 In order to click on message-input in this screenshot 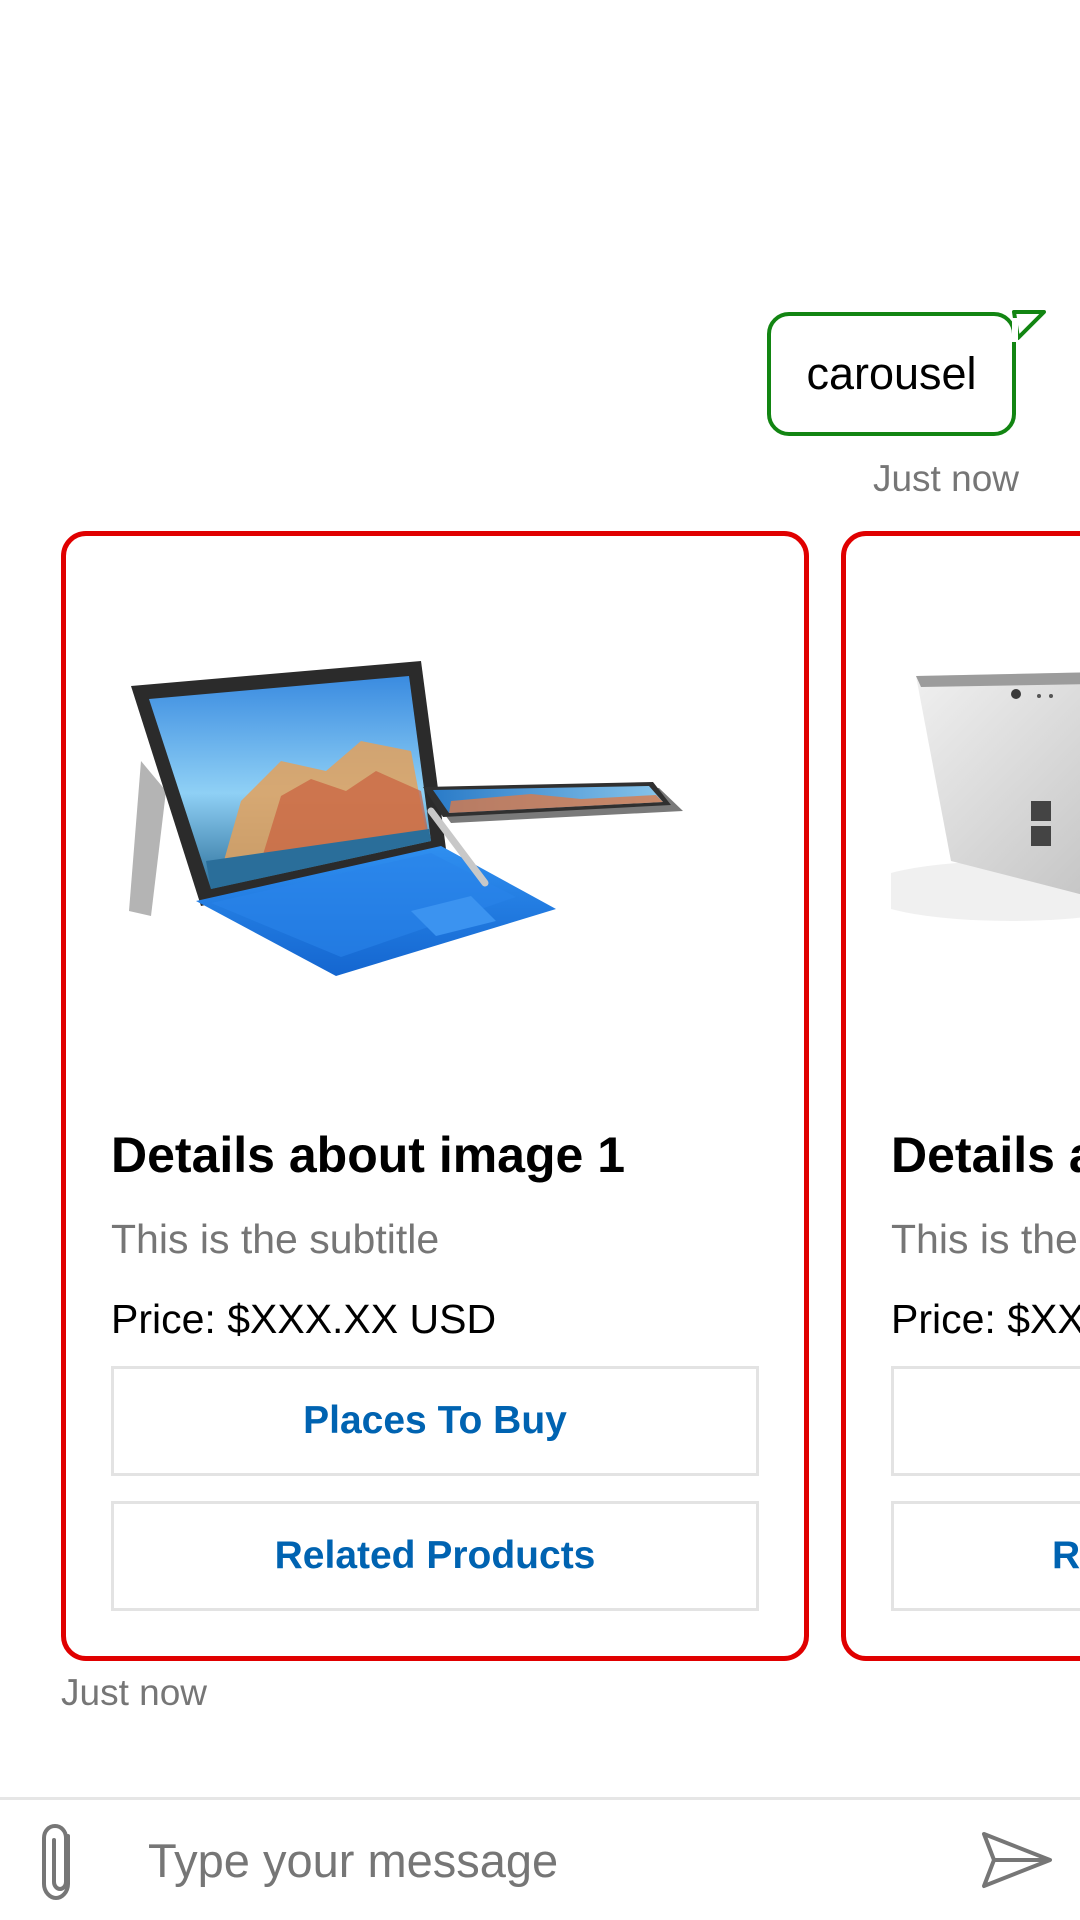, I will do `click(548, 1860)`.